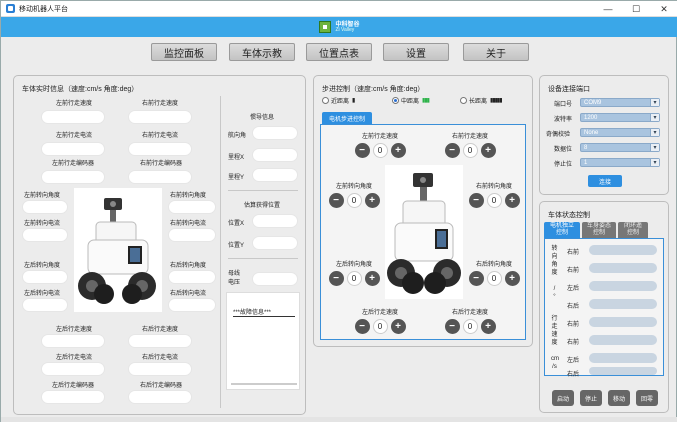  Describe the element at coordinates (263, 341) in the screenshot. I see `fault-info-box: ***故障信息***` at that location.